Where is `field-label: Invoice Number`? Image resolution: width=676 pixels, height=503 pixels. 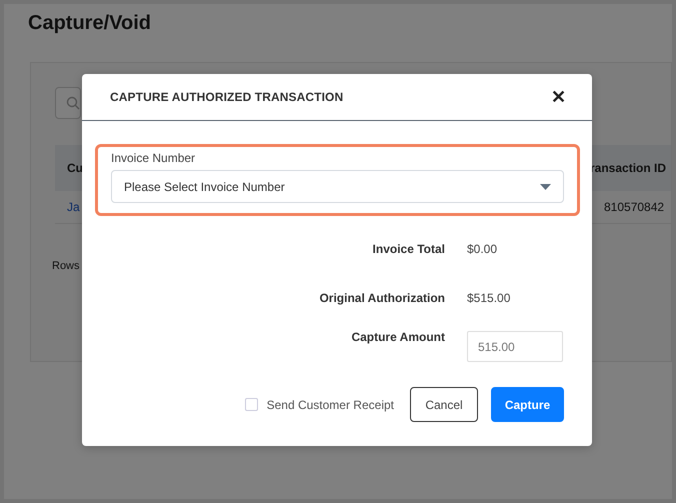
field-label: Invoice Number is located at coordinates (153, 158).